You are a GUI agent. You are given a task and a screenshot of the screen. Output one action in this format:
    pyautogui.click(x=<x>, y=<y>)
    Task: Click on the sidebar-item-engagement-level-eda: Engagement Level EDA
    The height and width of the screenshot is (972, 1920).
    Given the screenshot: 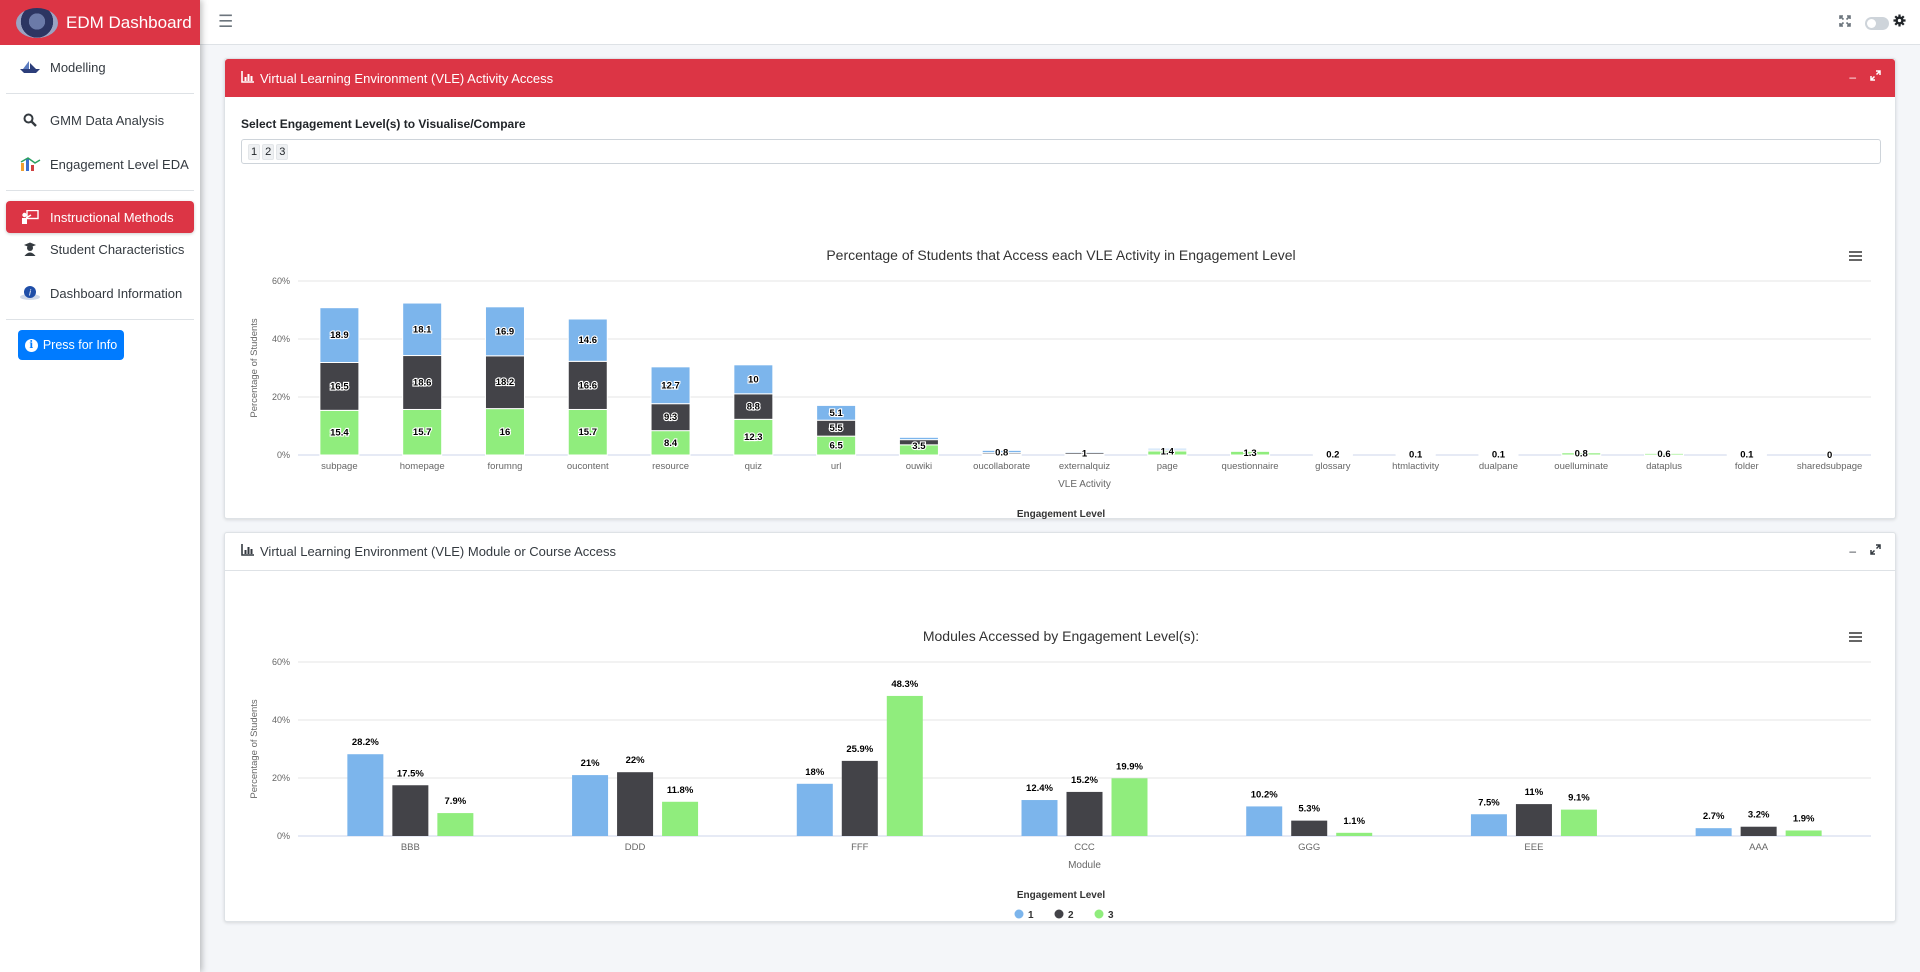 What is the action you would take?
    pyautogui.click(x=100, y=164)
    